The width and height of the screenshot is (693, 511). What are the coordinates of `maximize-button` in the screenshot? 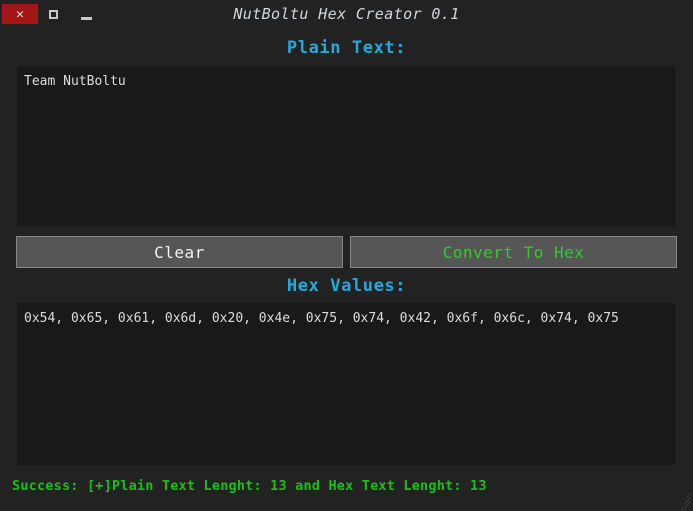 It's located at (53, 14).